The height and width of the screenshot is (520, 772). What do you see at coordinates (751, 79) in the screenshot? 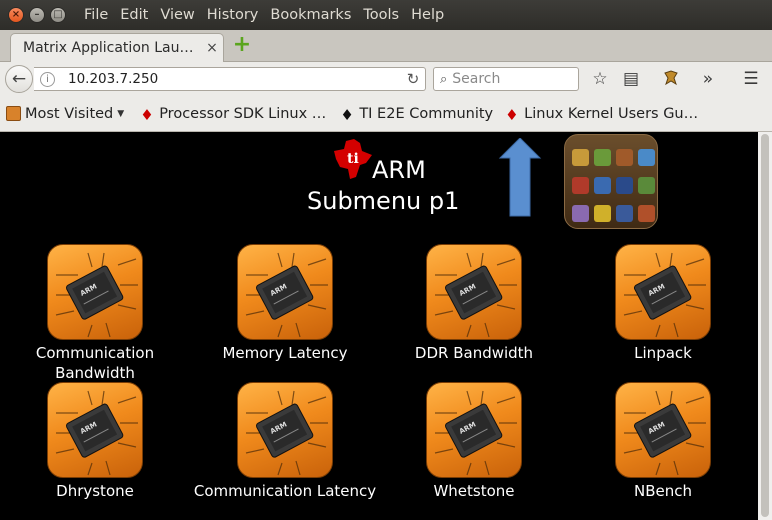
I see `hamburger-menu-icon: ☰` at bounding box center [751, 79].